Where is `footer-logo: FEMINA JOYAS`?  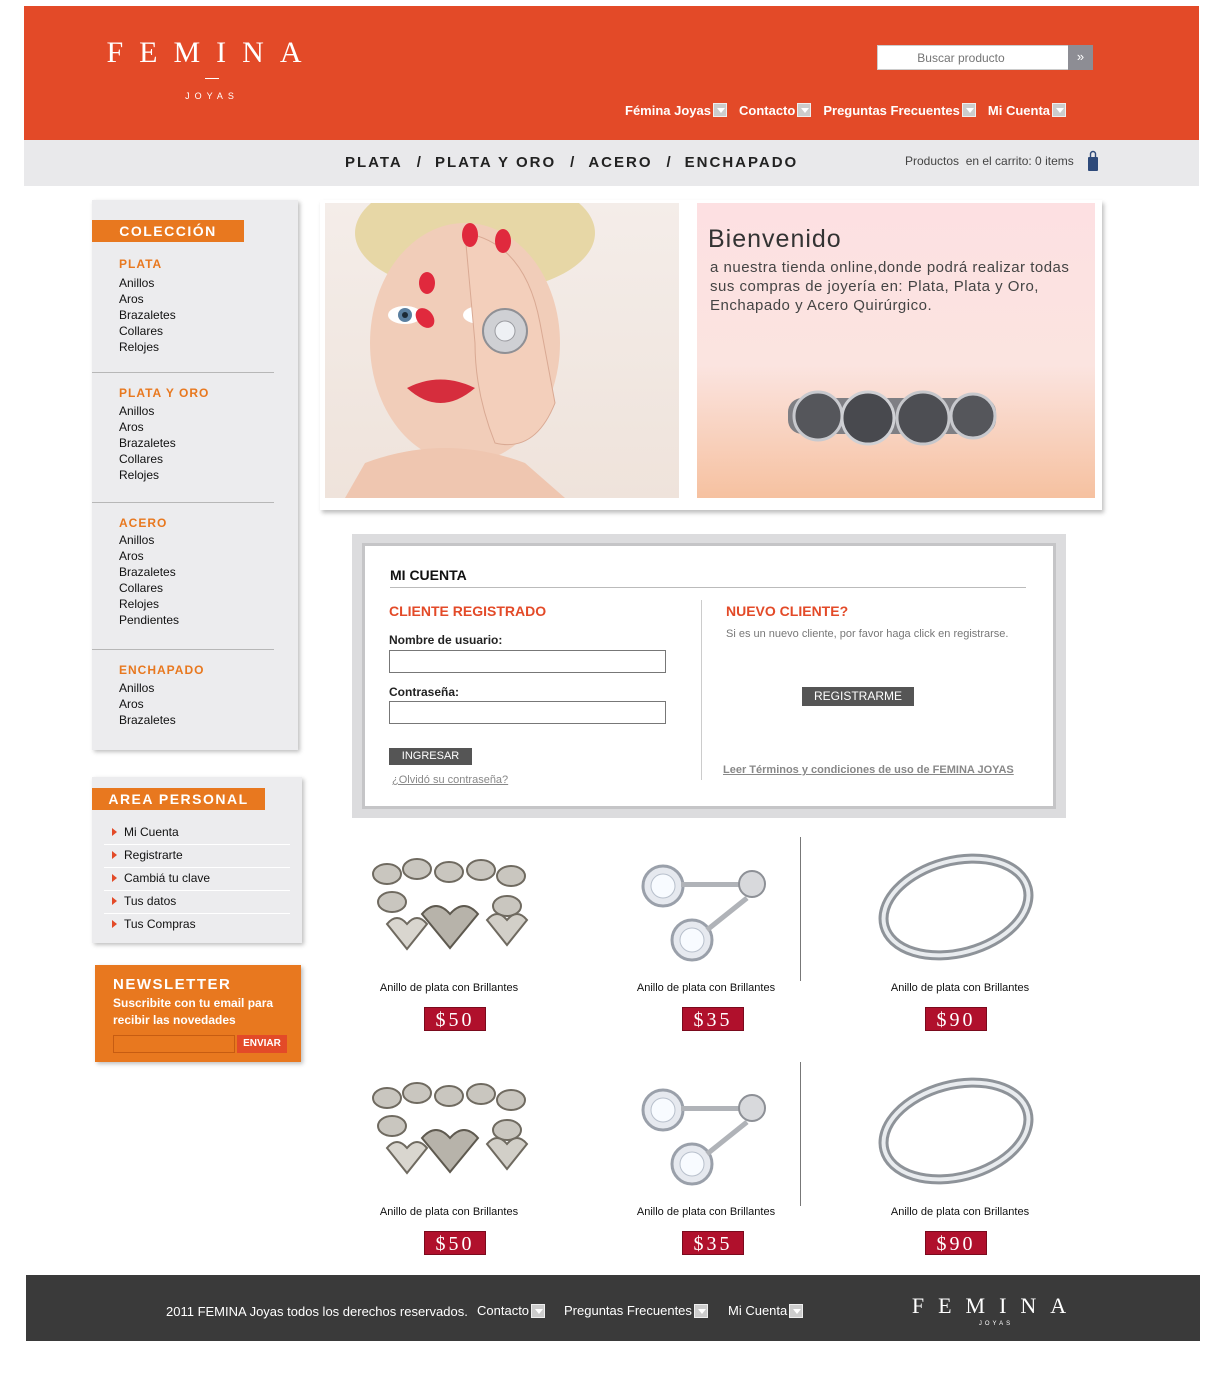 footer-logo: FEMINA JOYAS is located at coordinates (996, 1310).